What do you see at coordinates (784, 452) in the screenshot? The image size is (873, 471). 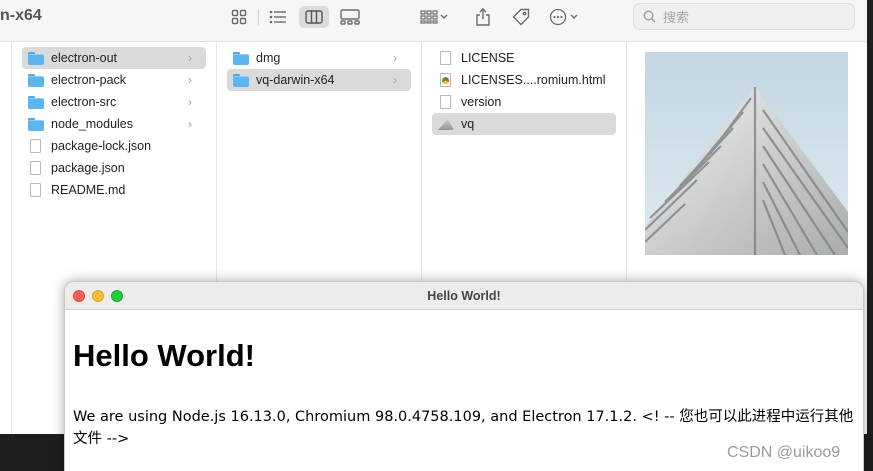 I see `watermark: CSDN @uikoo9` at bounding box center [784, 452].